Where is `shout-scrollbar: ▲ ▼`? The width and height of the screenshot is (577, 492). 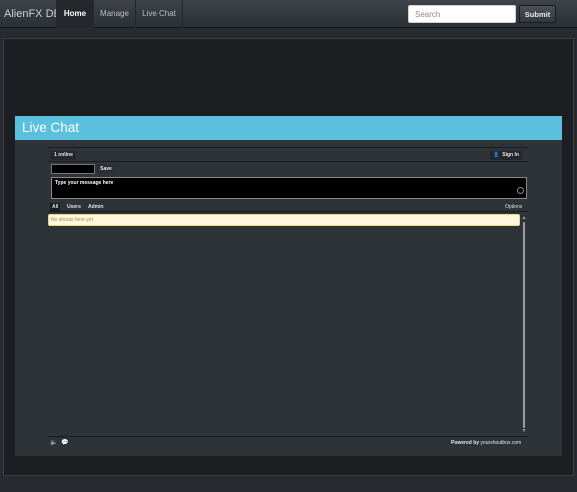
shout-scrollbar: ▲ ▼ is located at coordinates (524, 325).